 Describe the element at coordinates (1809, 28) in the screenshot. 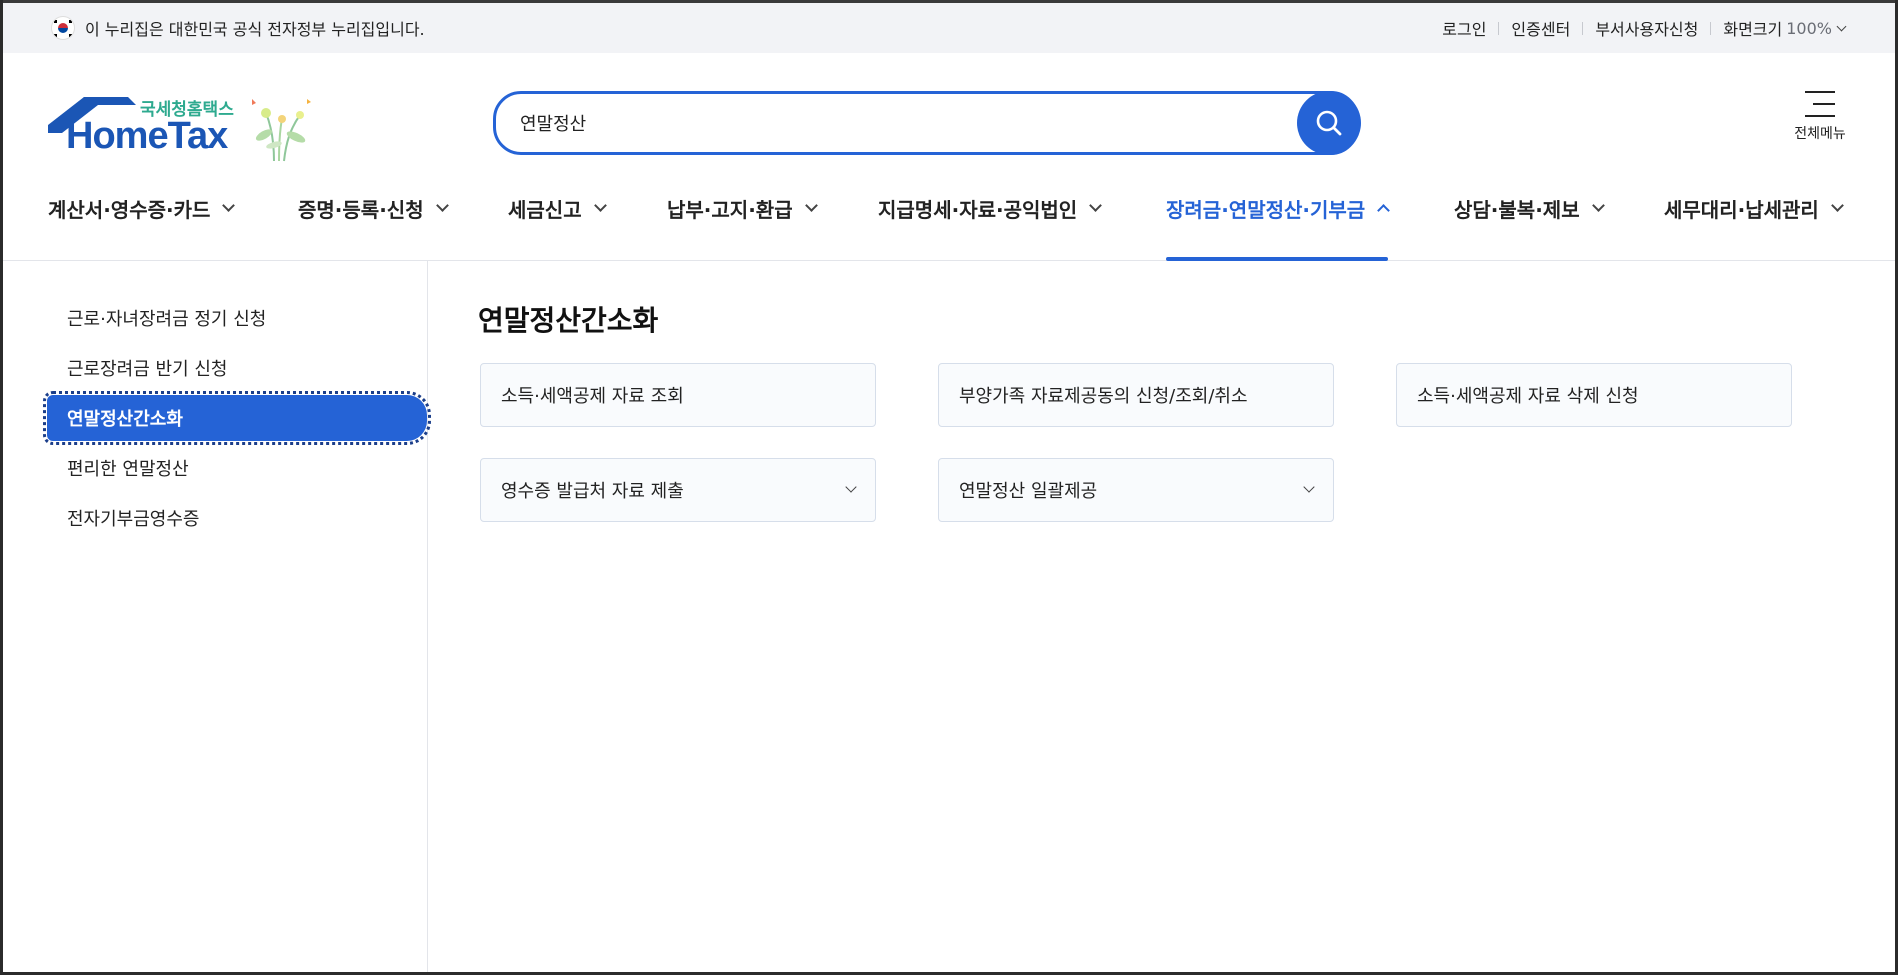

I see `zoom-value: 100%` at that location.